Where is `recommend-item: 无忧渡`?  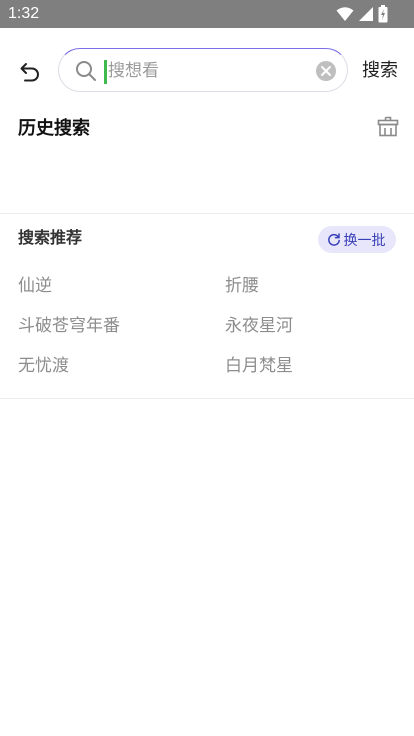
recommend-item: 无忧渡 is located at coordinates (43, 366).